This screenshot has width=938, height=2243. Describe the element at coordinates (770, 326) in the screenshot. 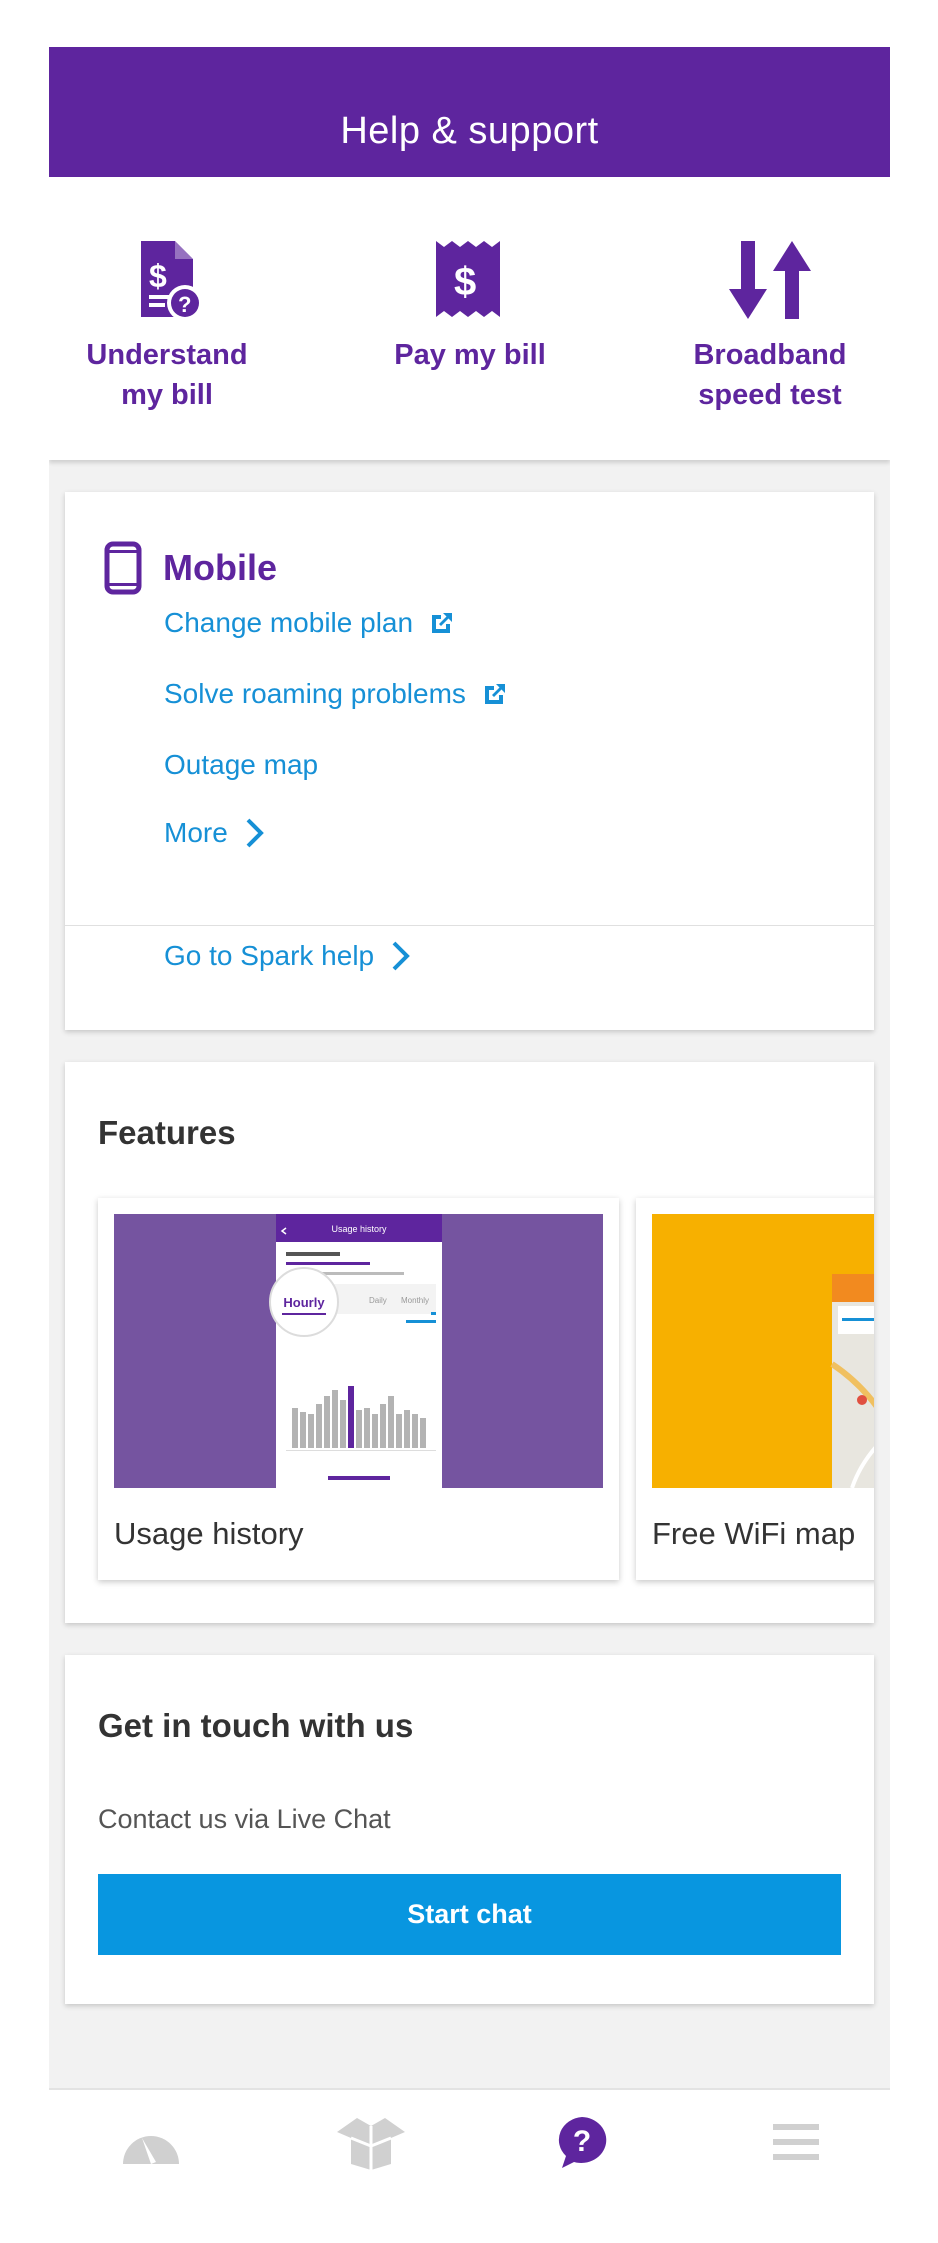

I see `broadband-speed-test-button: Broadband speed test` at that location.